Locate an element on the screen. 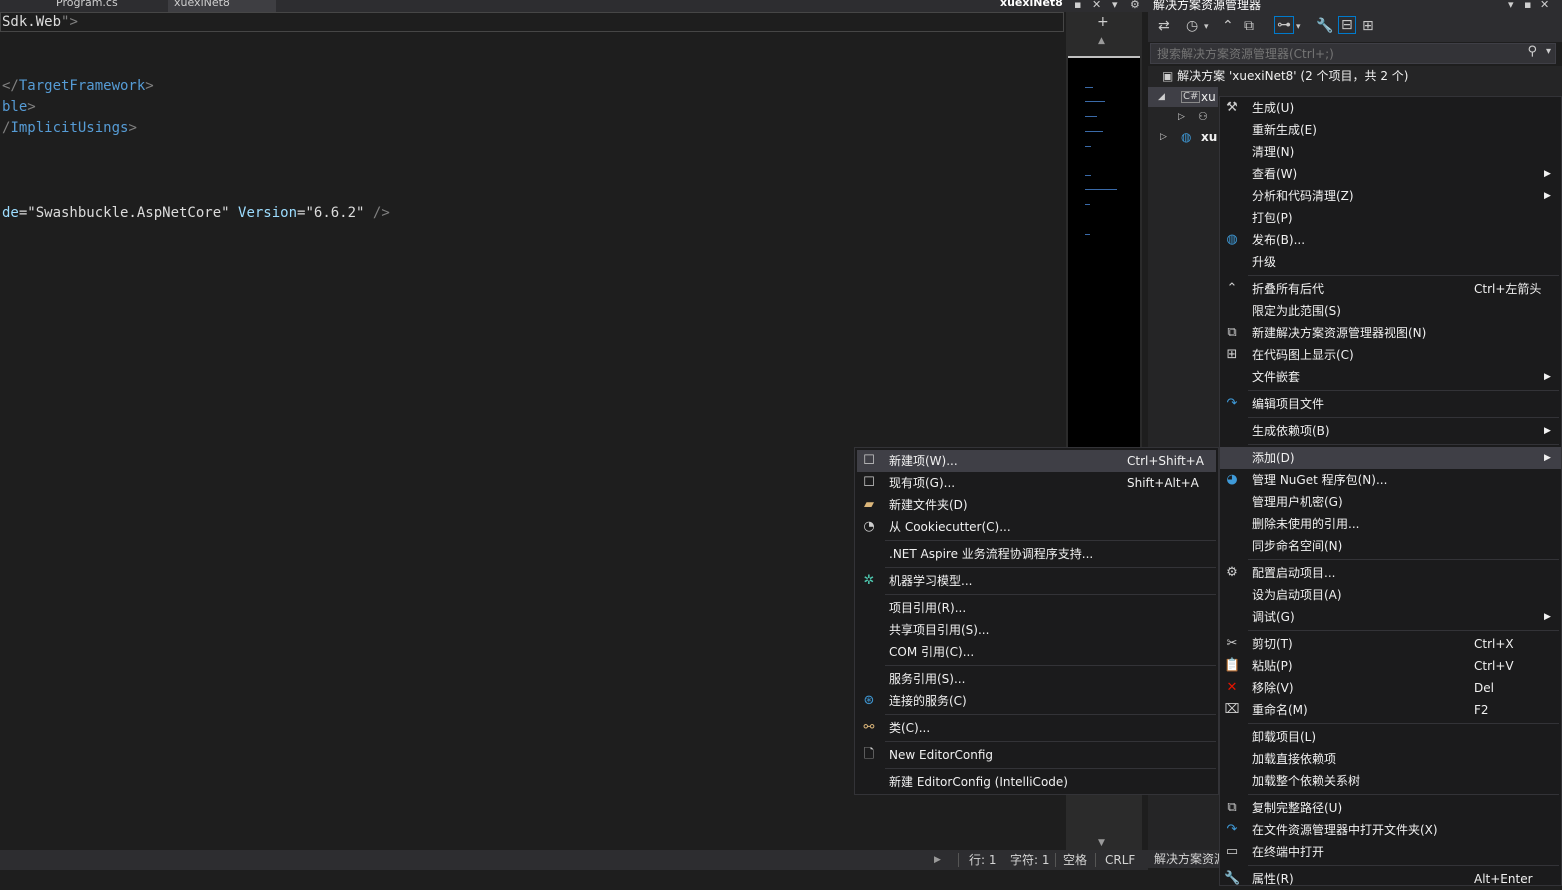  menu-item-remove: ✕ 移除(V) Del is located at coordinates (1390, 688).